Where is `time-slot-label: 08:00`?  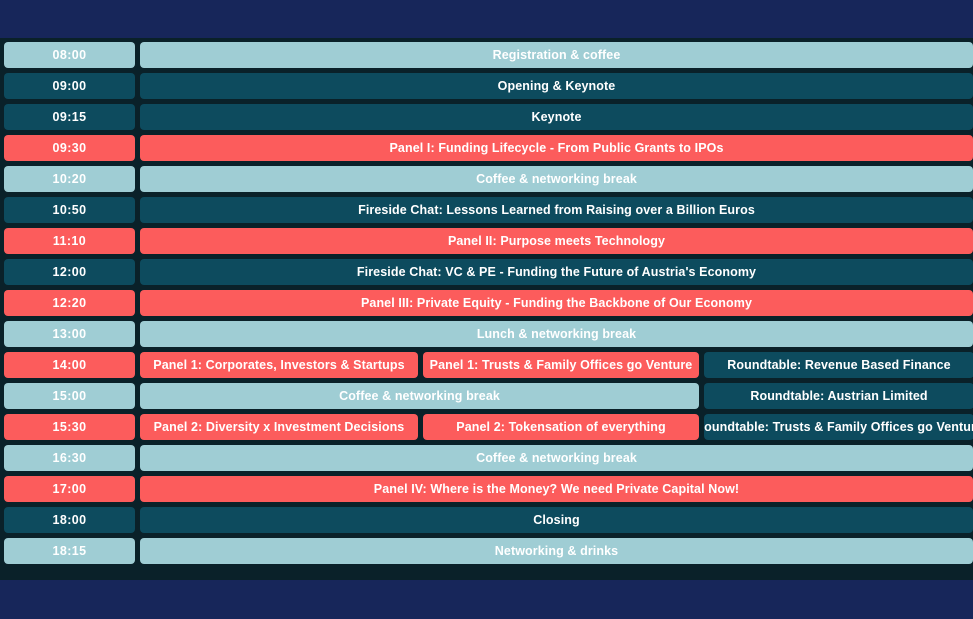
time-slot-label: 08:00 is located at coordinates (69, 55).